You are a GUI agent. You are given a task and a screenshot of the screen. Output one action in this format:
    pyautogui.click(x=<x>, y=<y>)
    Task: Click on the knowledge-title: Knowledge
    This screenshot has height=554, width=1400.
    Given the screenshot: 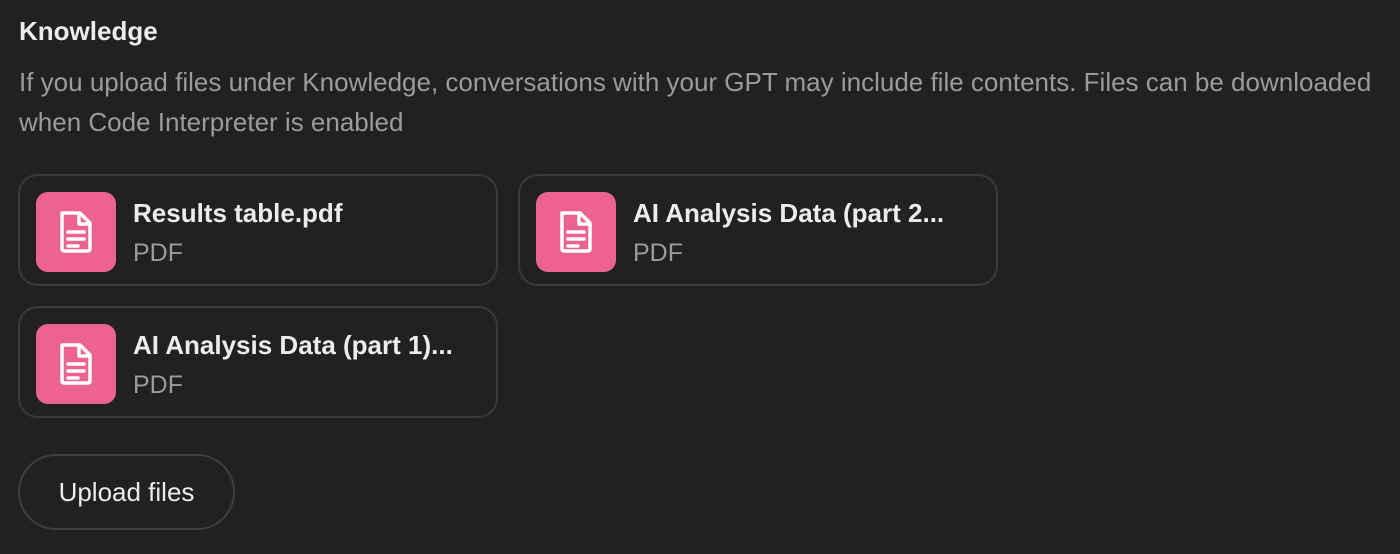 What is the action you would take?
    pyautogui.click(x=88, y=31)
    